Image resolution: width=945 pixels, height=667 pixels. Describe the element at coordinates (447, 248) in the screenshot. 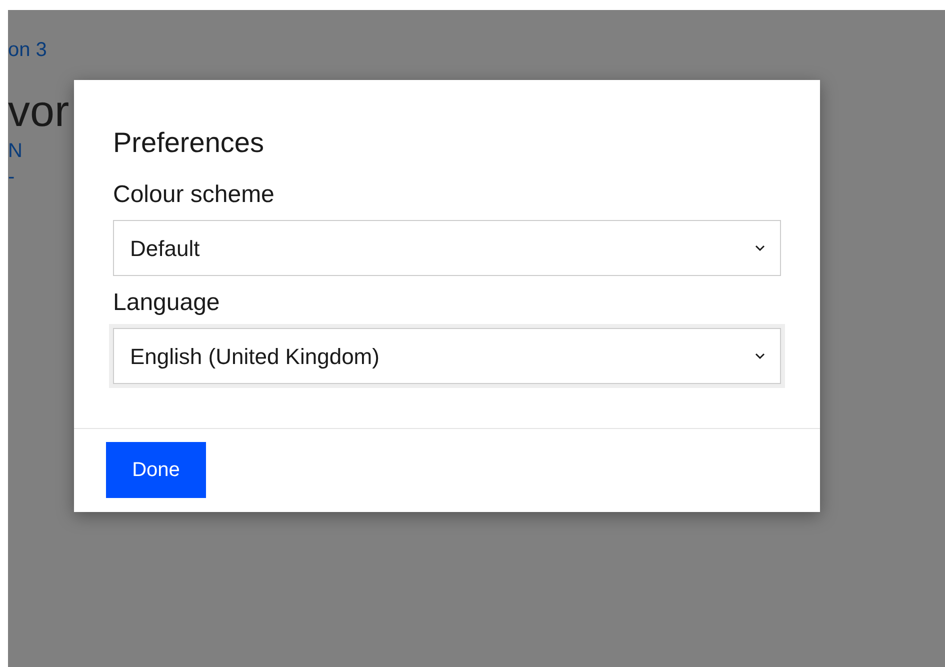

I see `select-field: Default` at that location.